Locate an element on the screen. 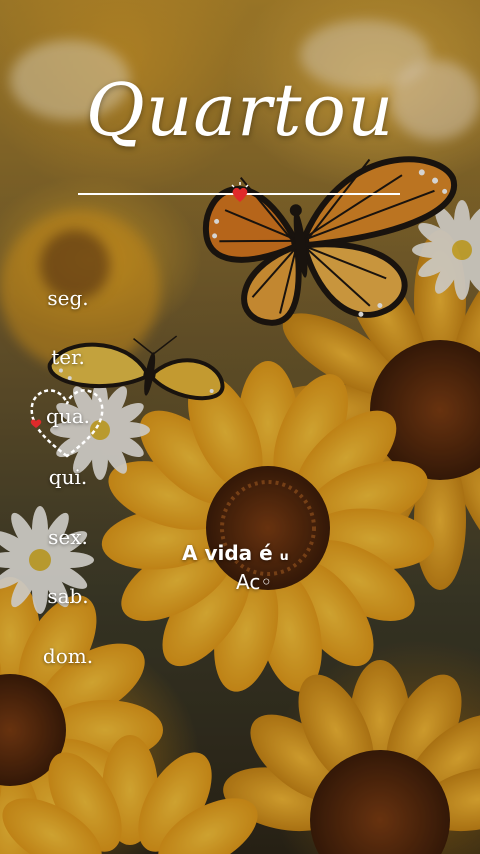  day-label-sex: sex. is located at coordinates (68, 537).